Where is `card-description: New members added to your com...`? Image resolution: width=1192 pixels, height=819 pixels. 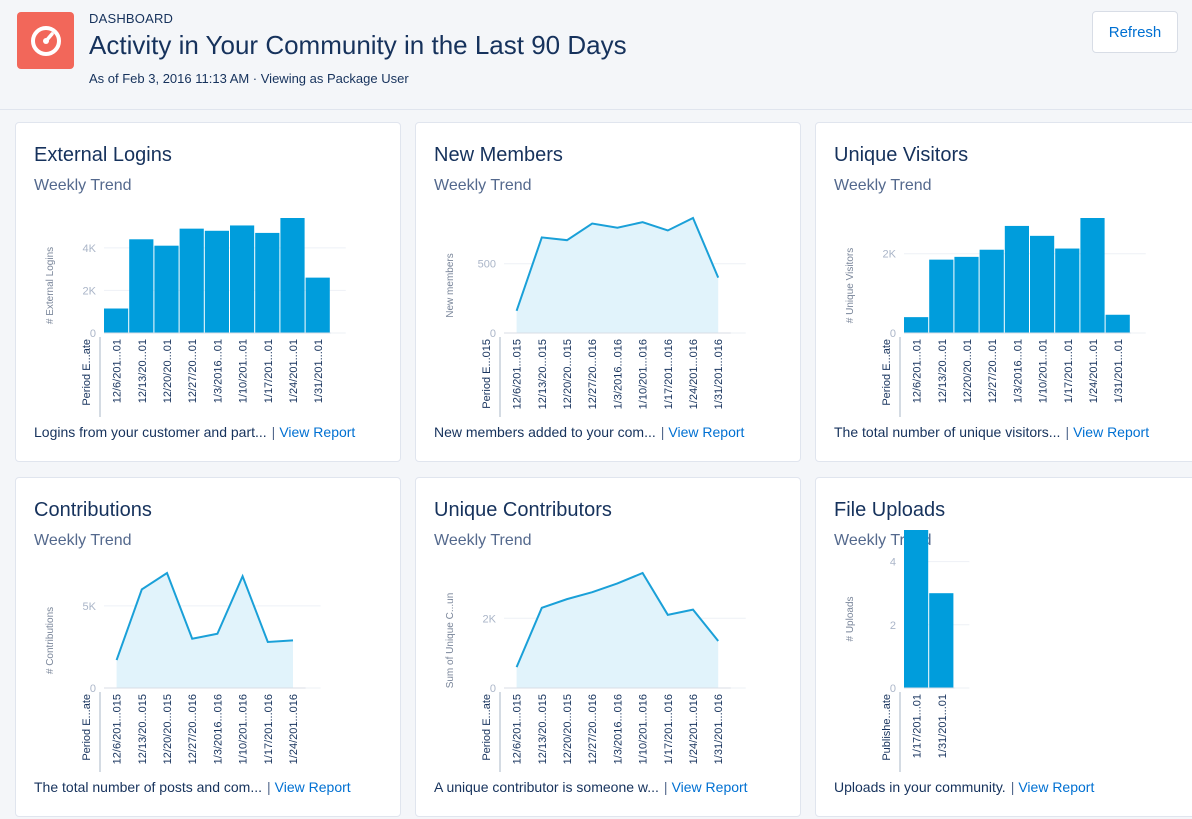 card-description: New members added to your com... is located at coordinates (545, 432).